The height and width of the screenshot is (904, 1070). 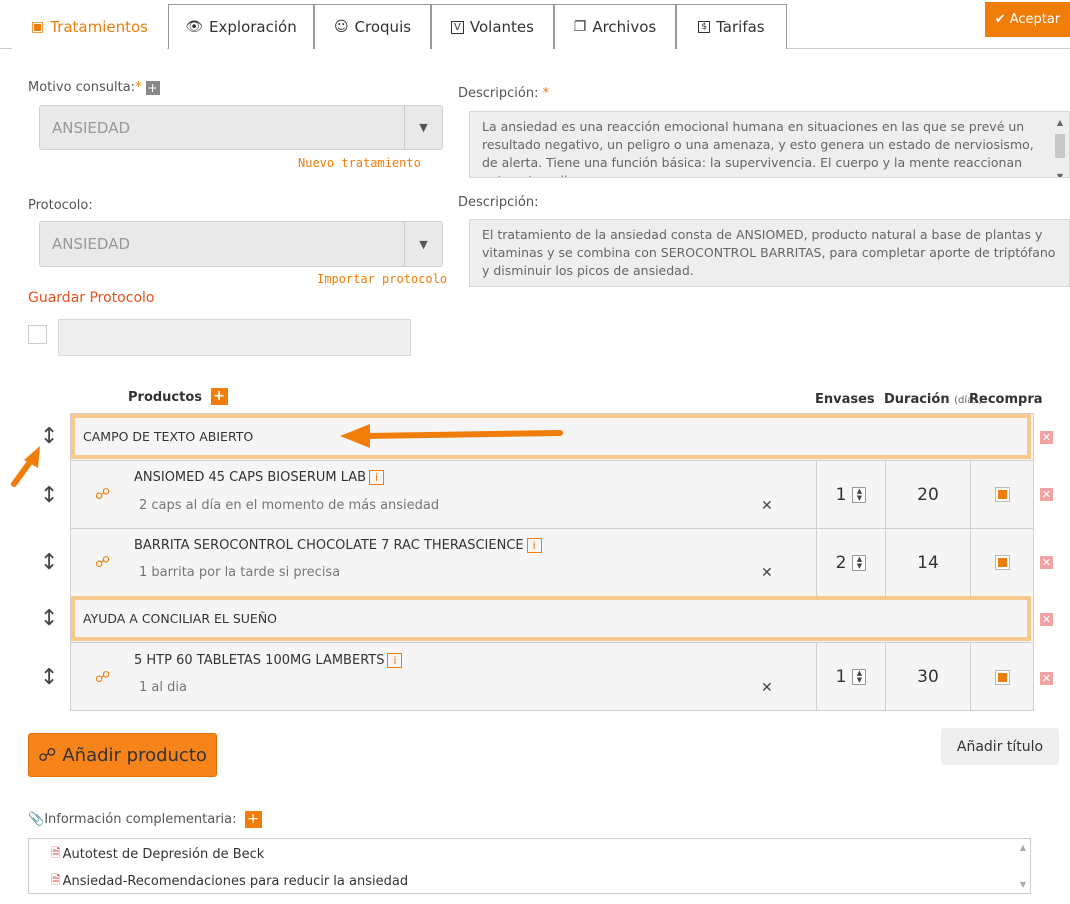 I want to click on scrollbar: ▲ ▼, so click(x=1060, y=145).